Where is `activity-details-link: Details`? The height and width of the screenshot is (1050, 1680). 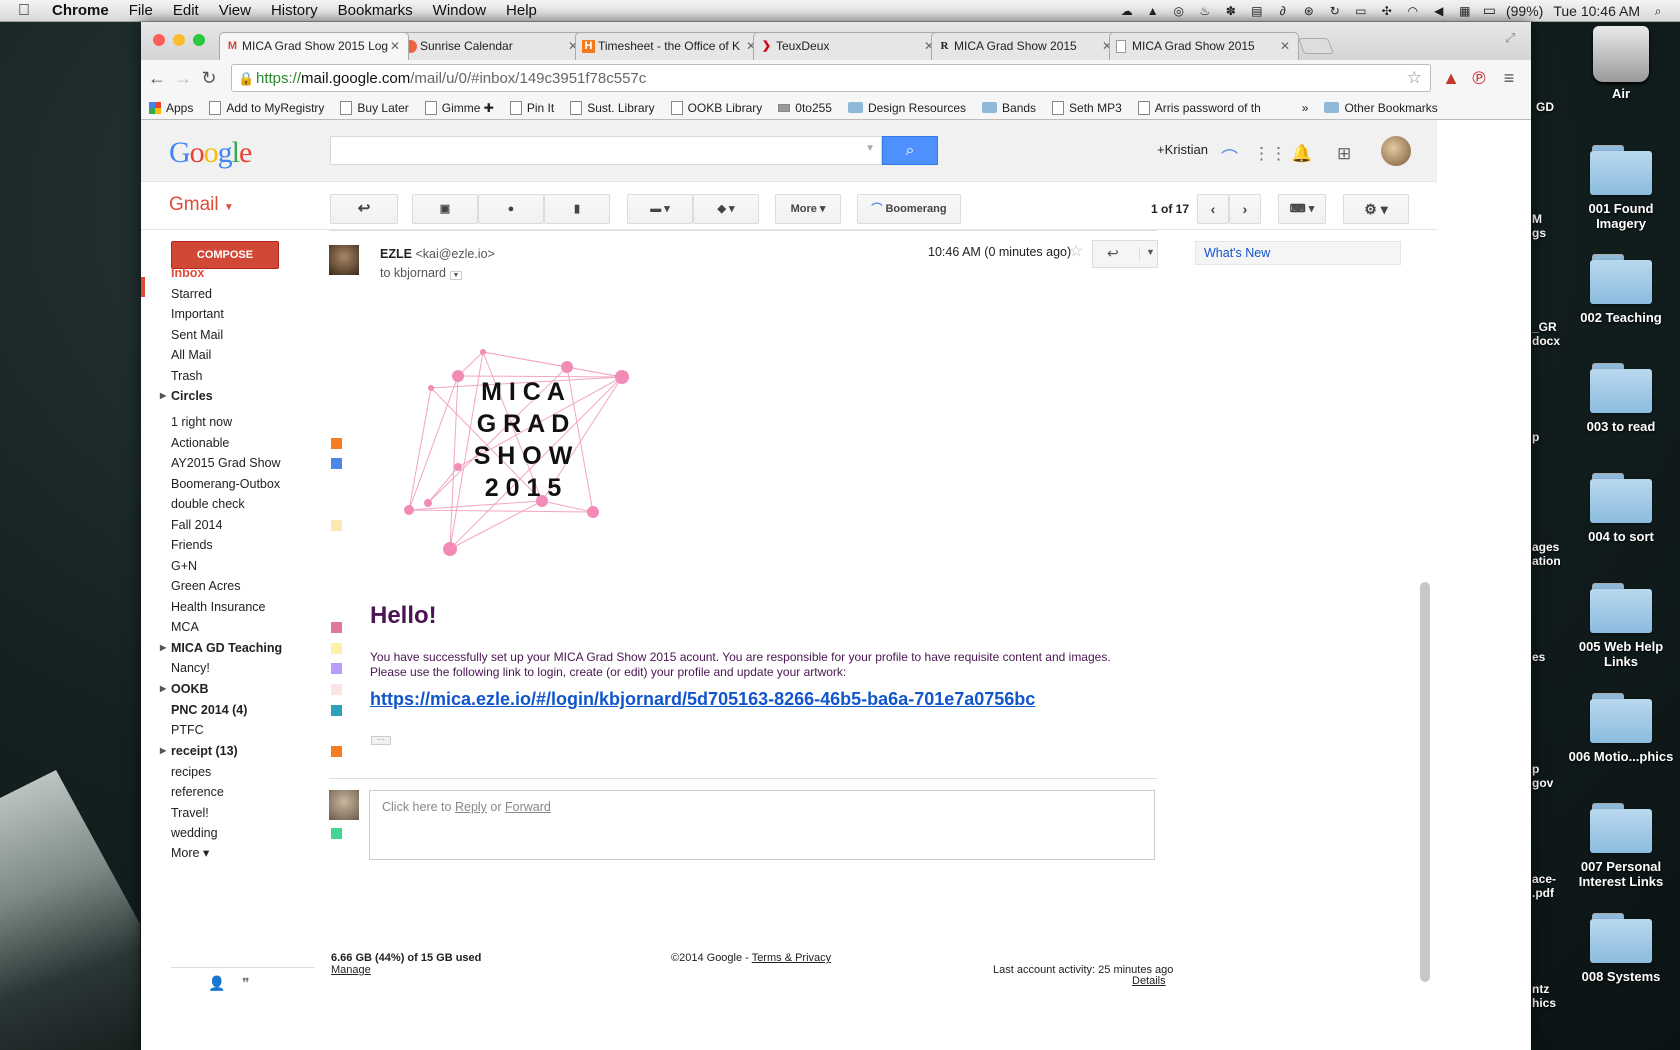
activity-details-link: Details is located at coordinates (1149, 981).